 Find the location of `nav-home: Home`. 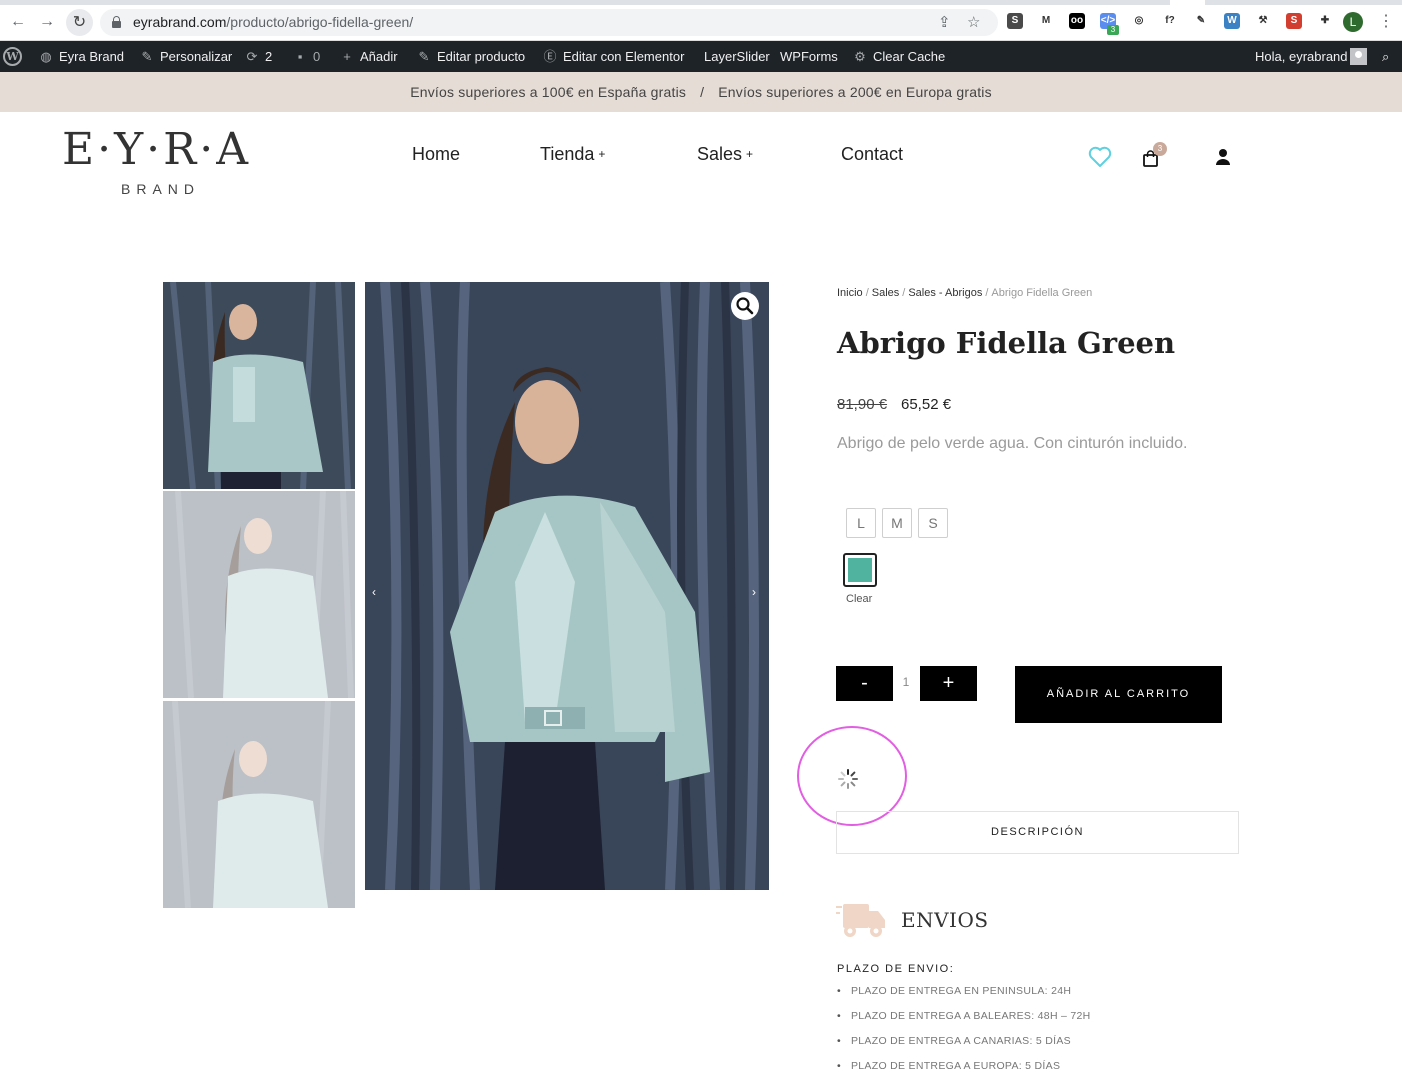

nav-home: Home is located at coordinates (436, 154).